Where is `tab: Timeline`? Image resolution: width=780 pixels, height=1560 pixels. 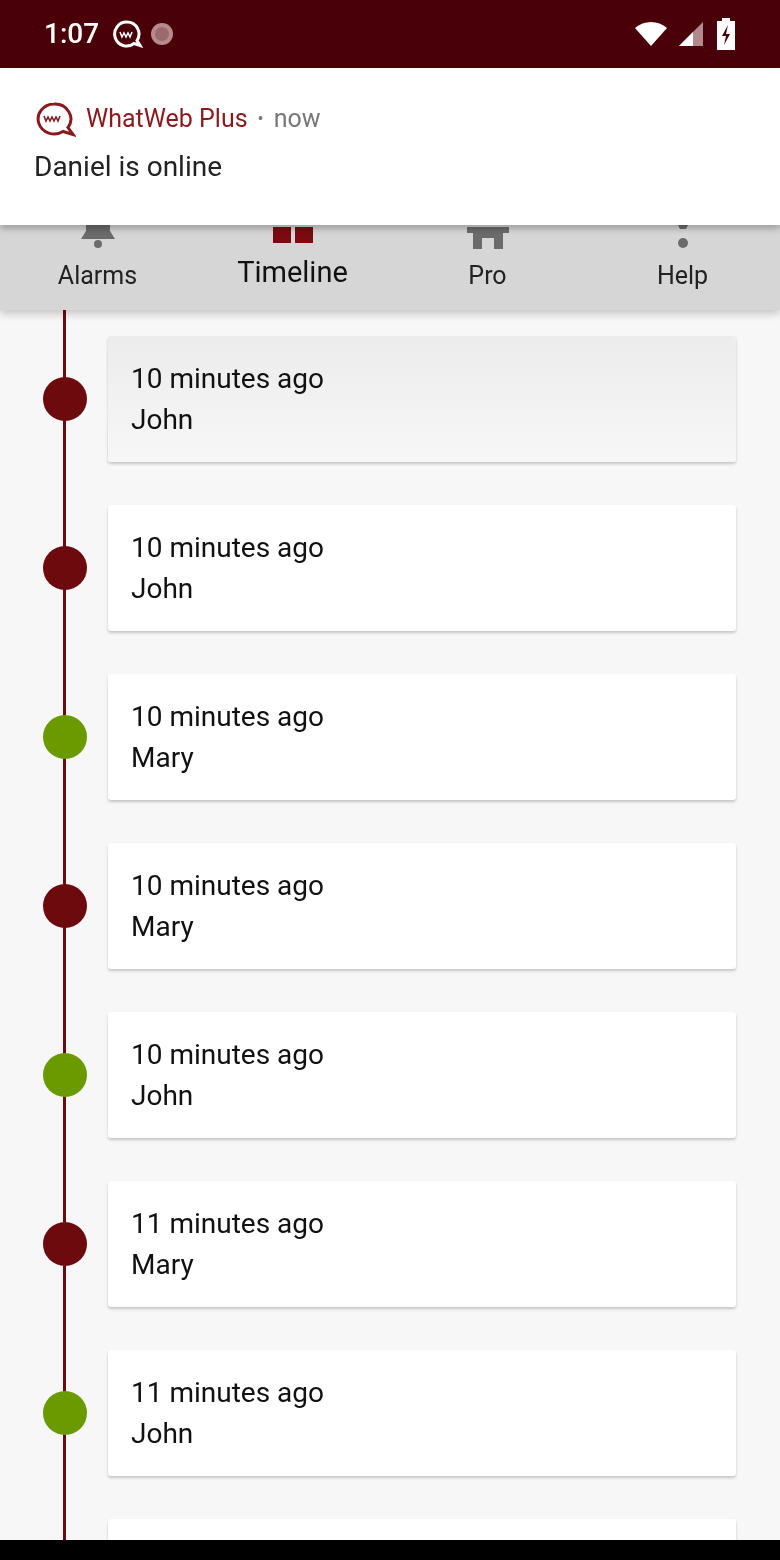
tab: Timeline is located at coordinates (292, 260).